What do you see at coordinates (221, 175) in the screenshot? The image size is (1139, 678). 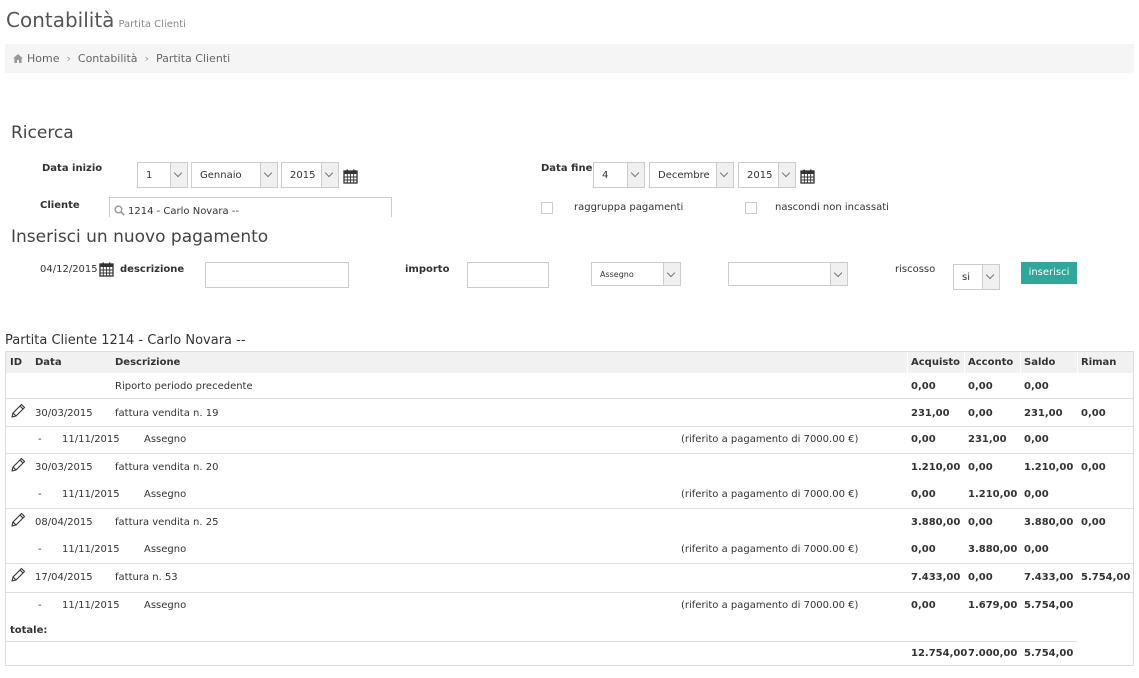 I see `start-month-value: Gennaio` at bounding box center [221, 175].